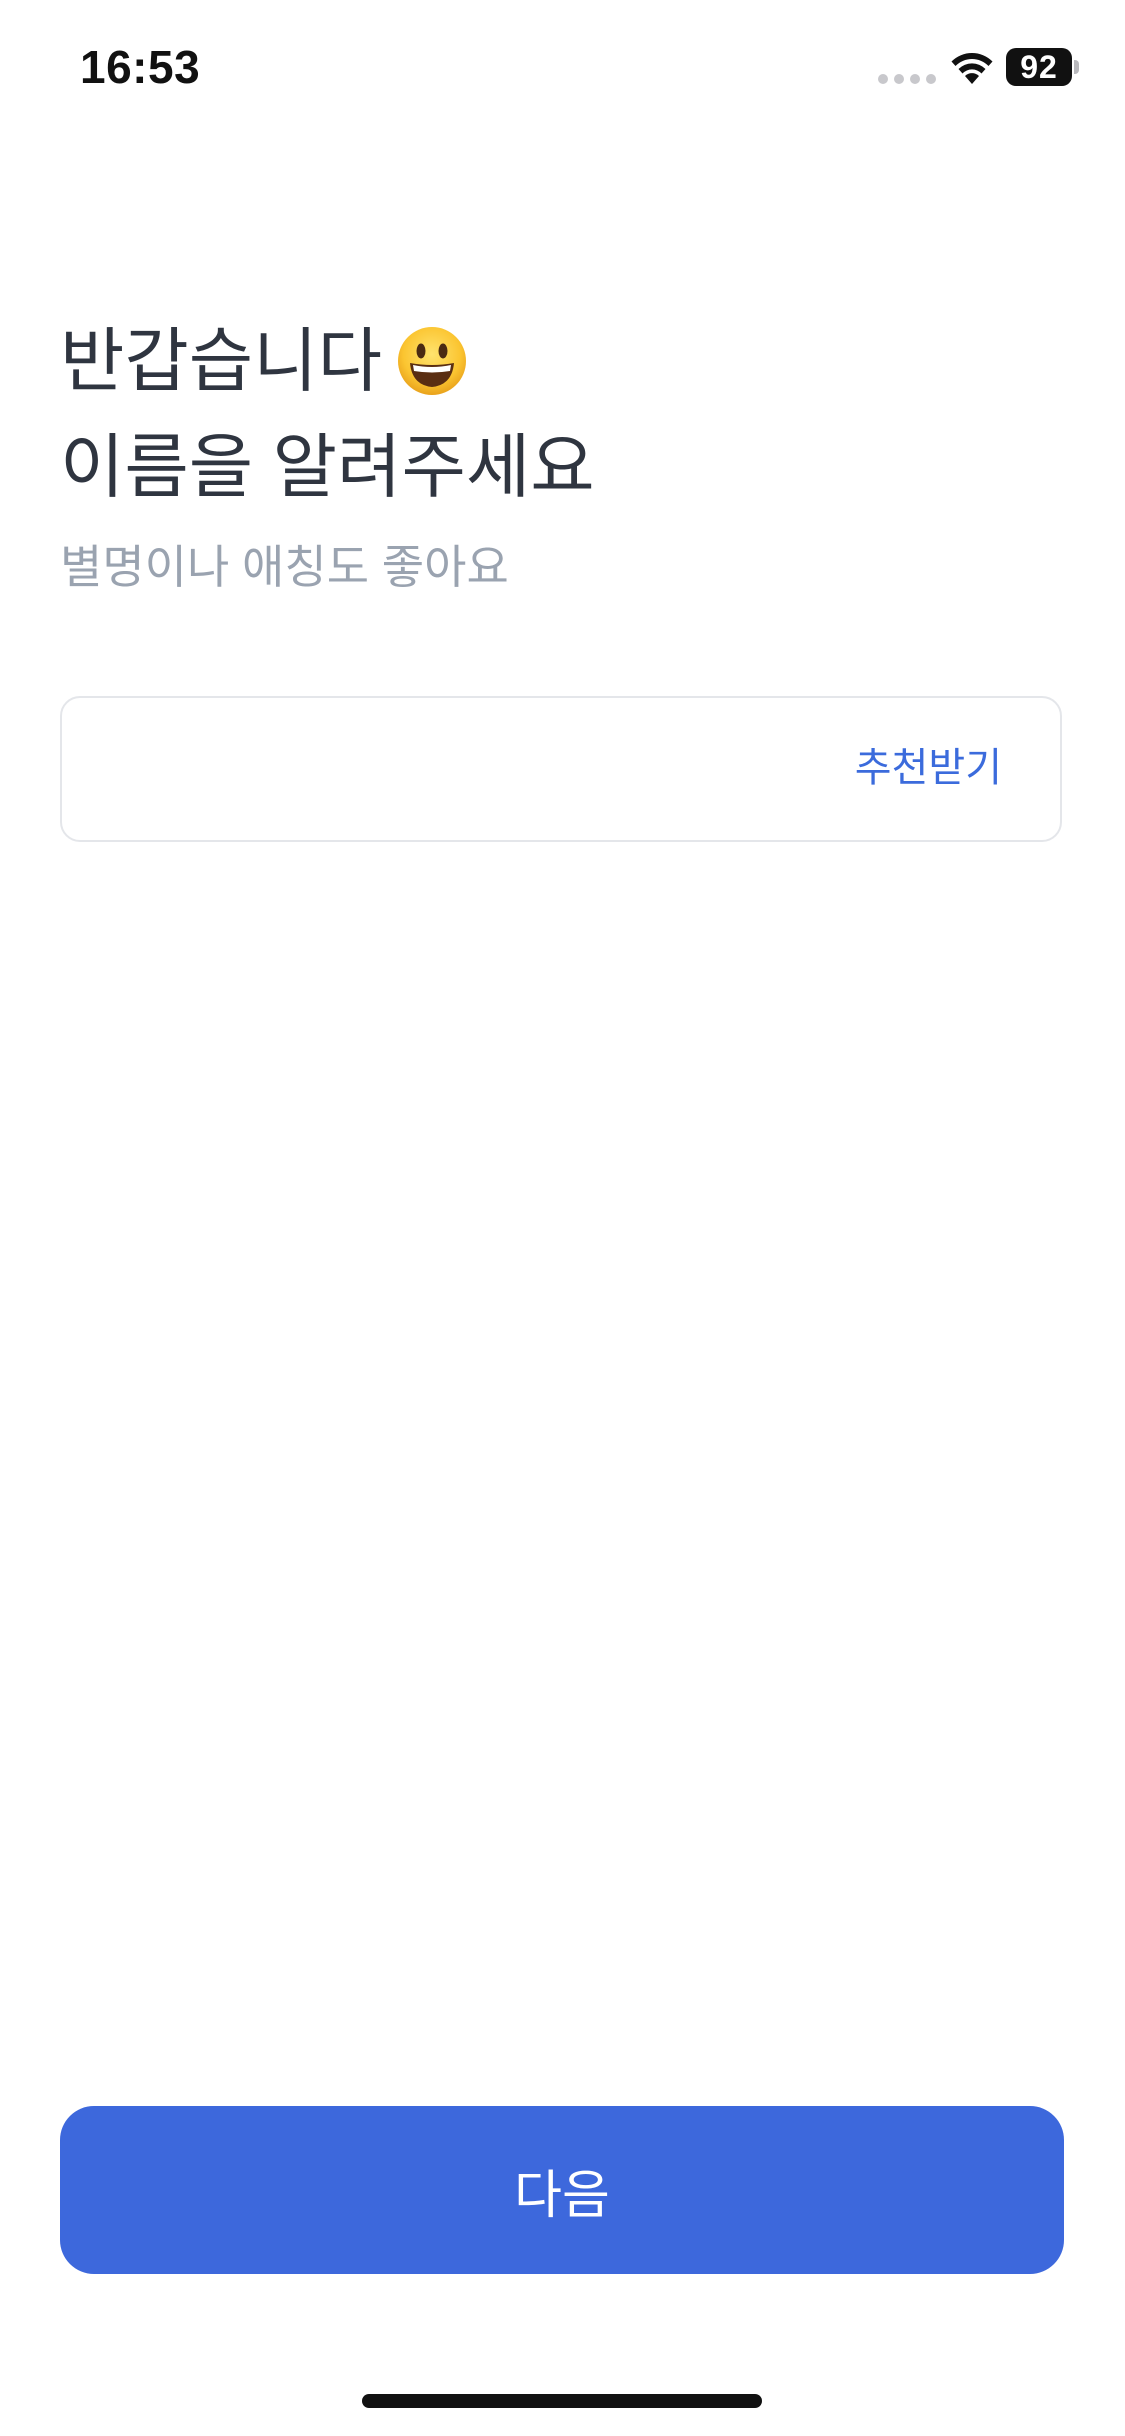  Describe the element at coordinates (327, 467) in the screenshot. I see `name-prompt-heading: 이름을 알려주세요` at that location.